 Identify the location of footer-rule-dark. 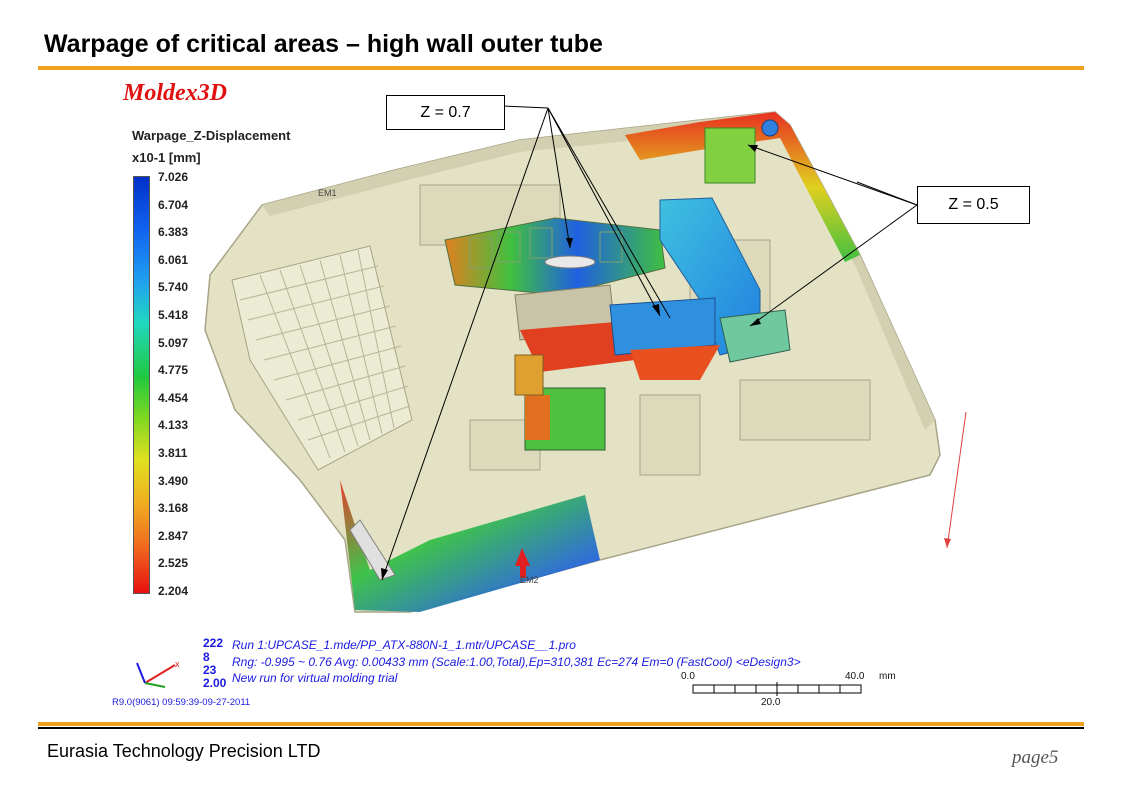
(561, 728).